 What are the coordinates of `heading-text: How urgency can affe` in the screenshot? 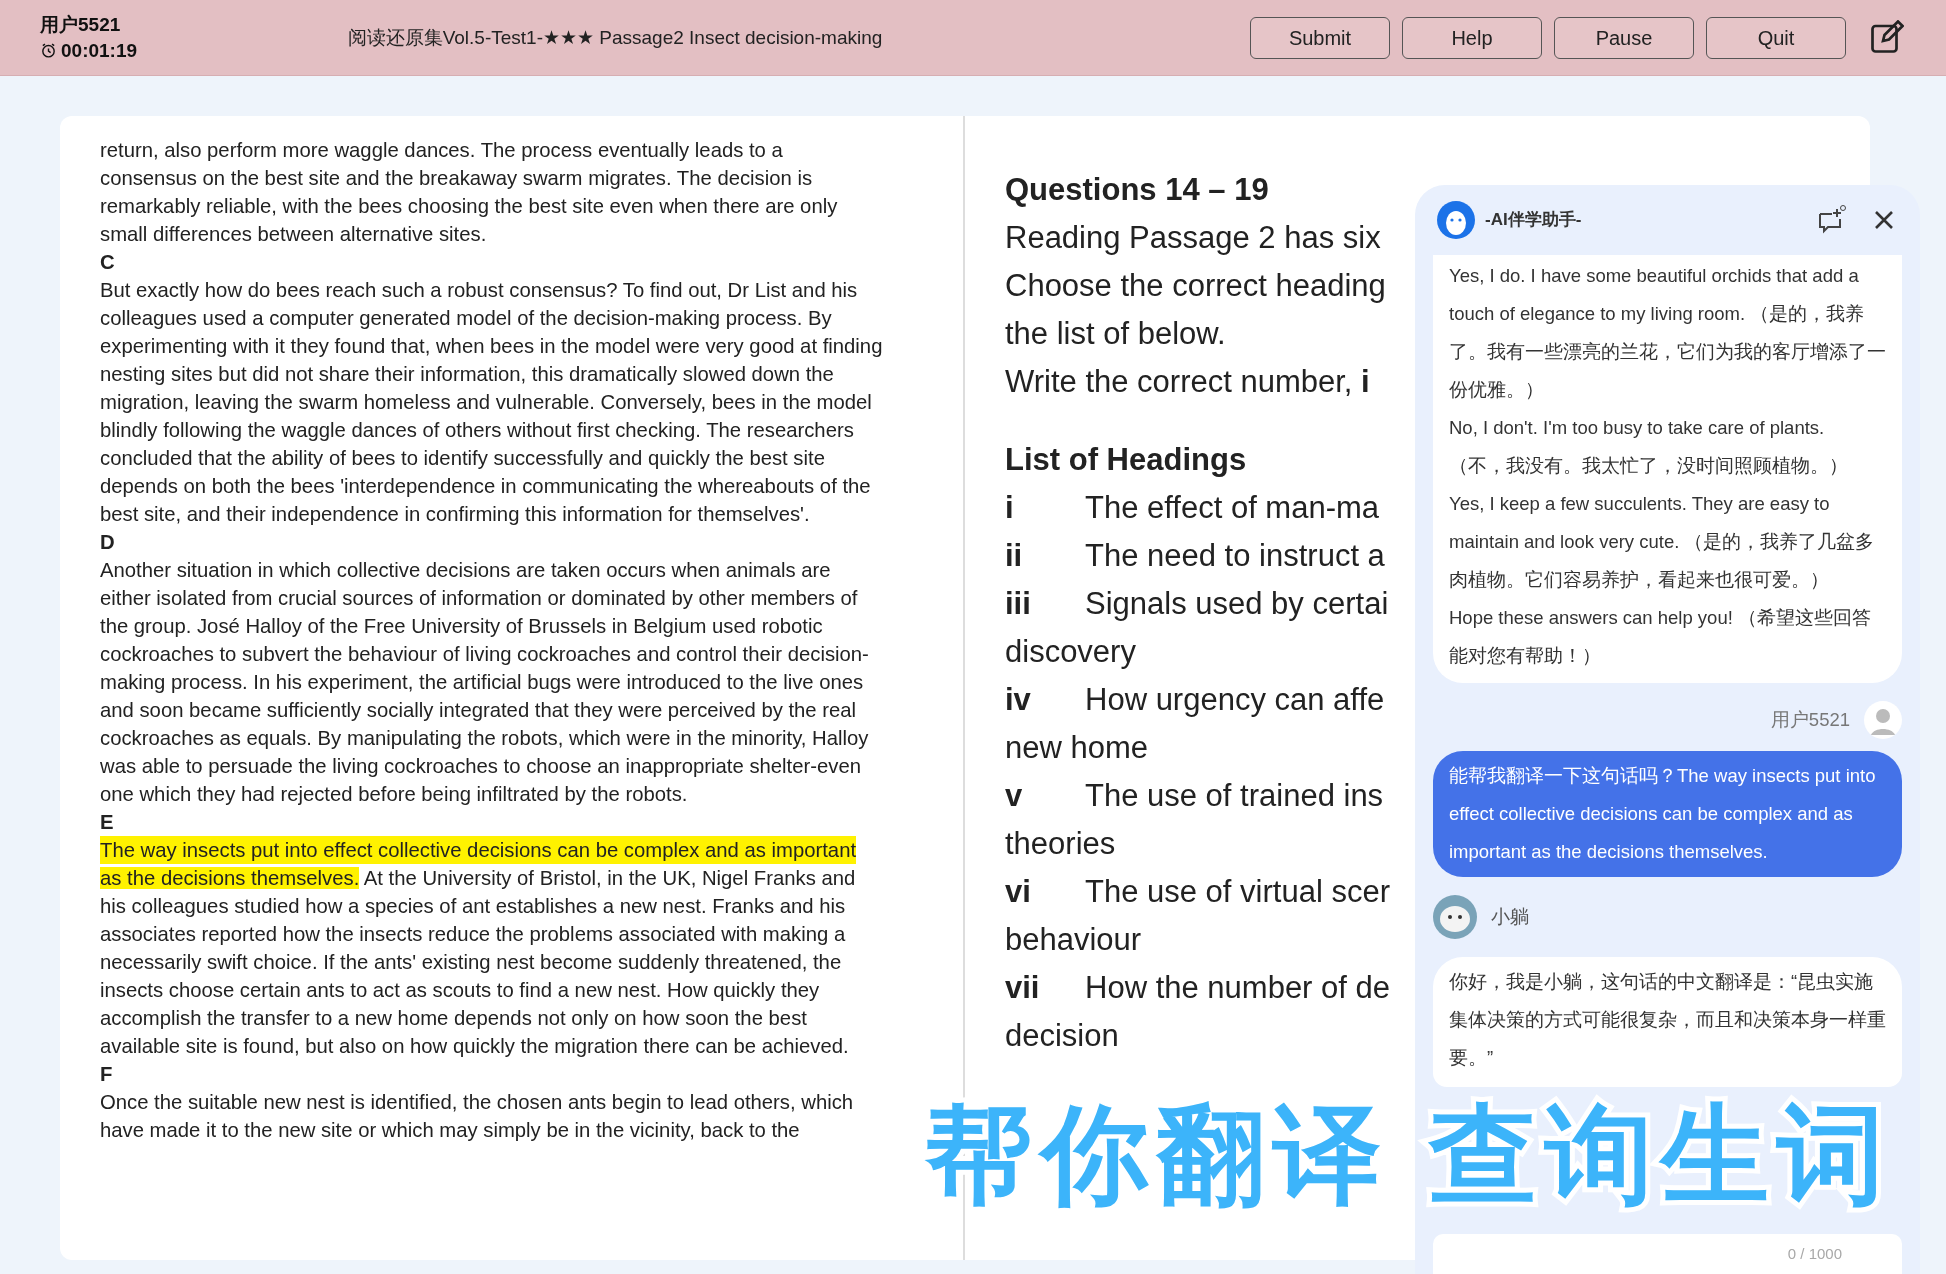 It's located at (1235, 700).